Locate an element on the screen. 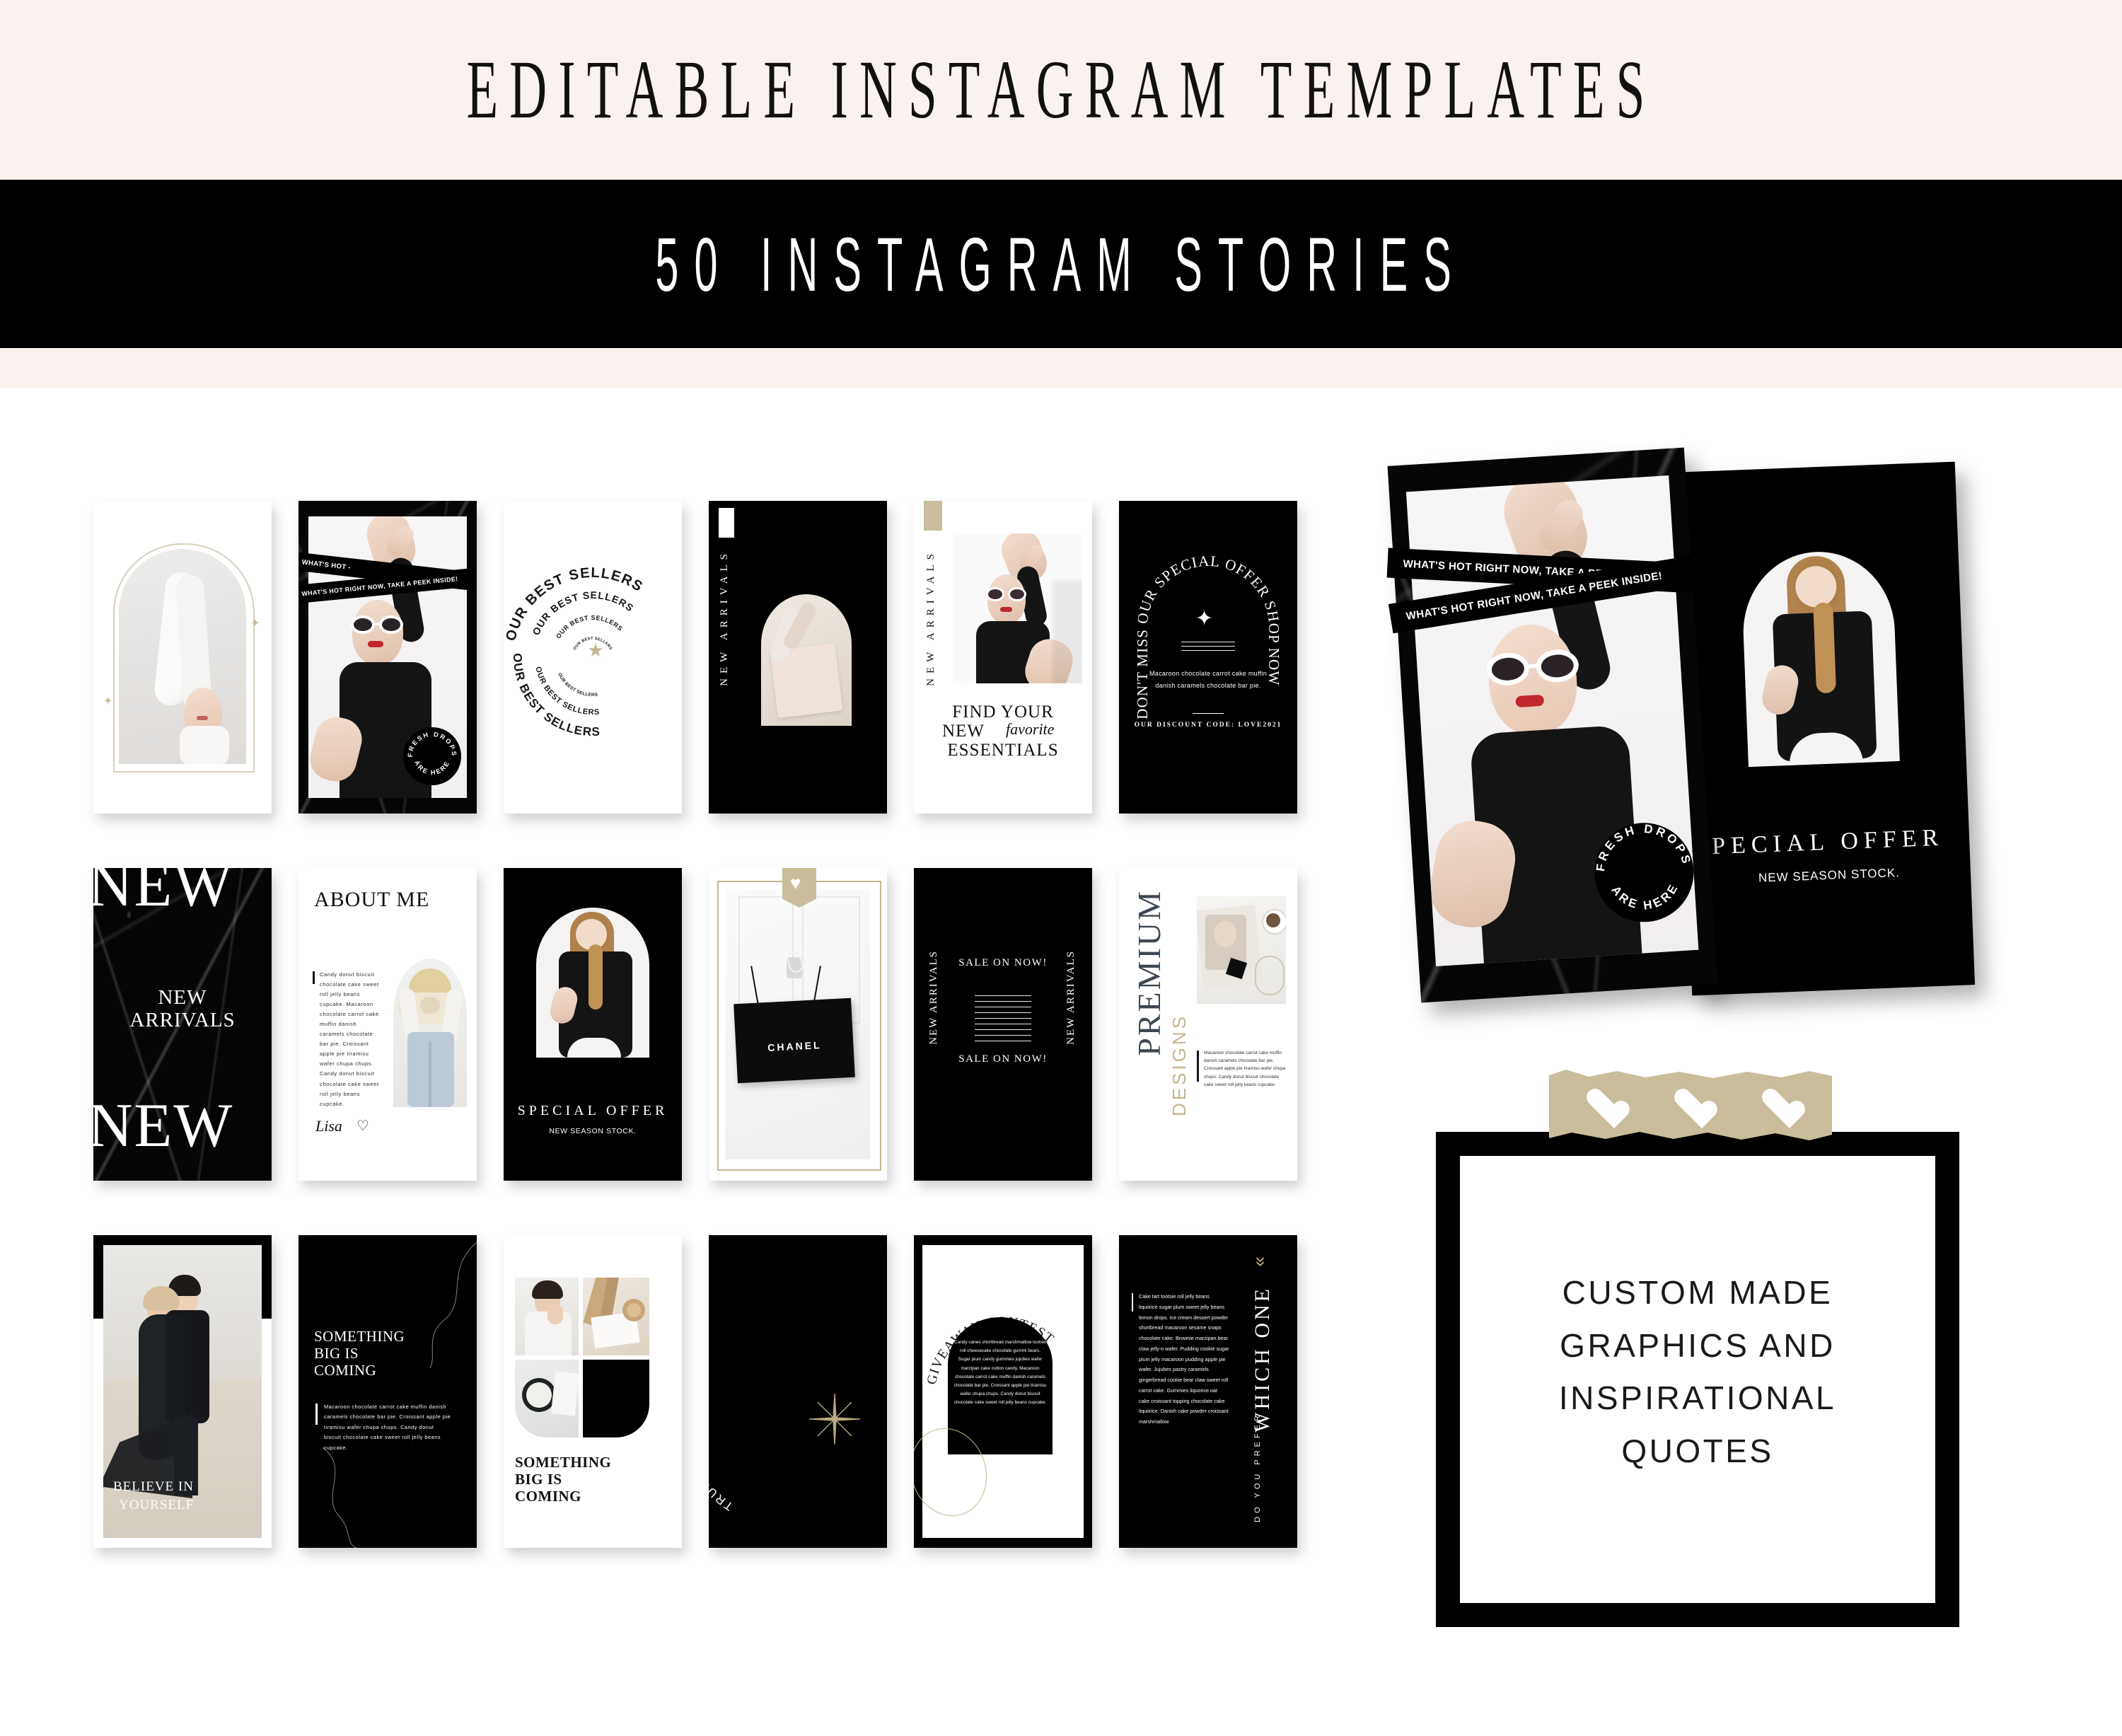  which-one-subtitle: DO YOU PREFER is located at coordinates (1257, 1467).